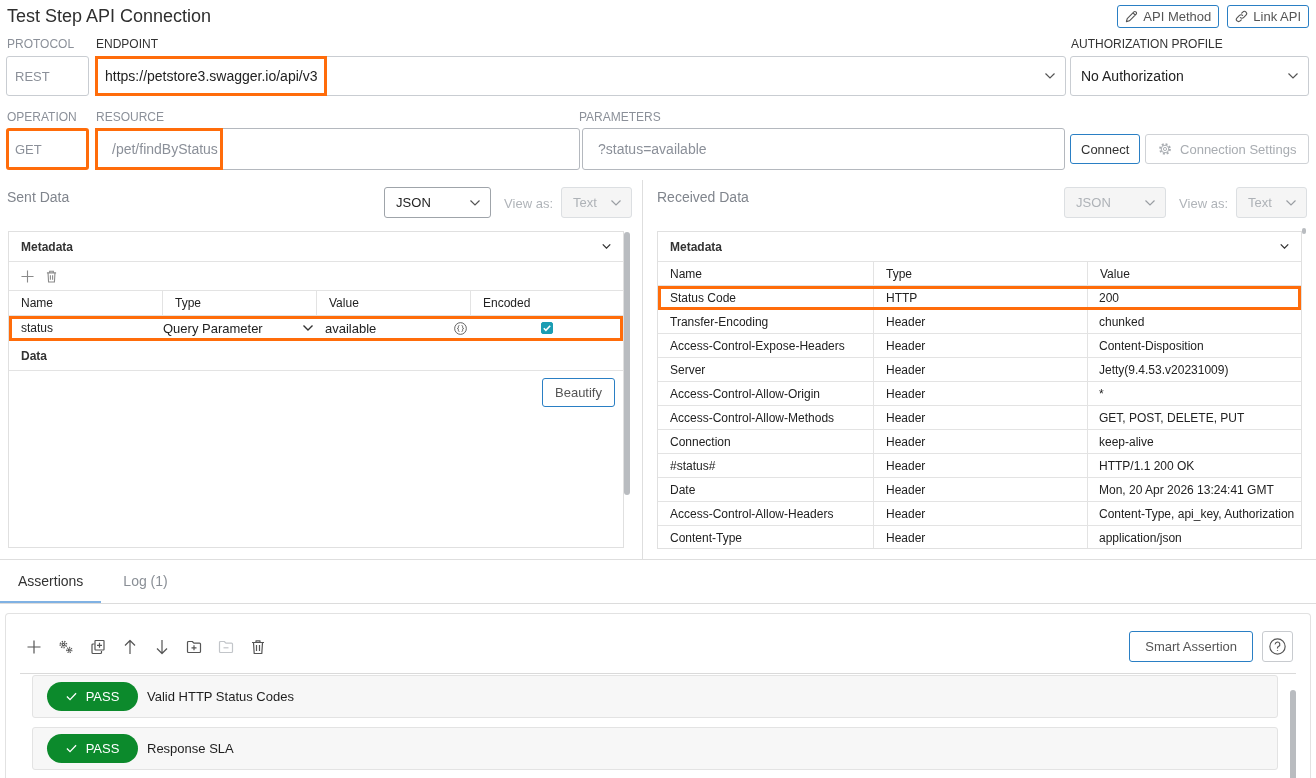 Image resolution: width=1316 pixels, height=778 pixels. What do you see at coordinates (240, 328) in the screenshot?
I see `type-select: Query Parameter` at bounding box center [240, 328].